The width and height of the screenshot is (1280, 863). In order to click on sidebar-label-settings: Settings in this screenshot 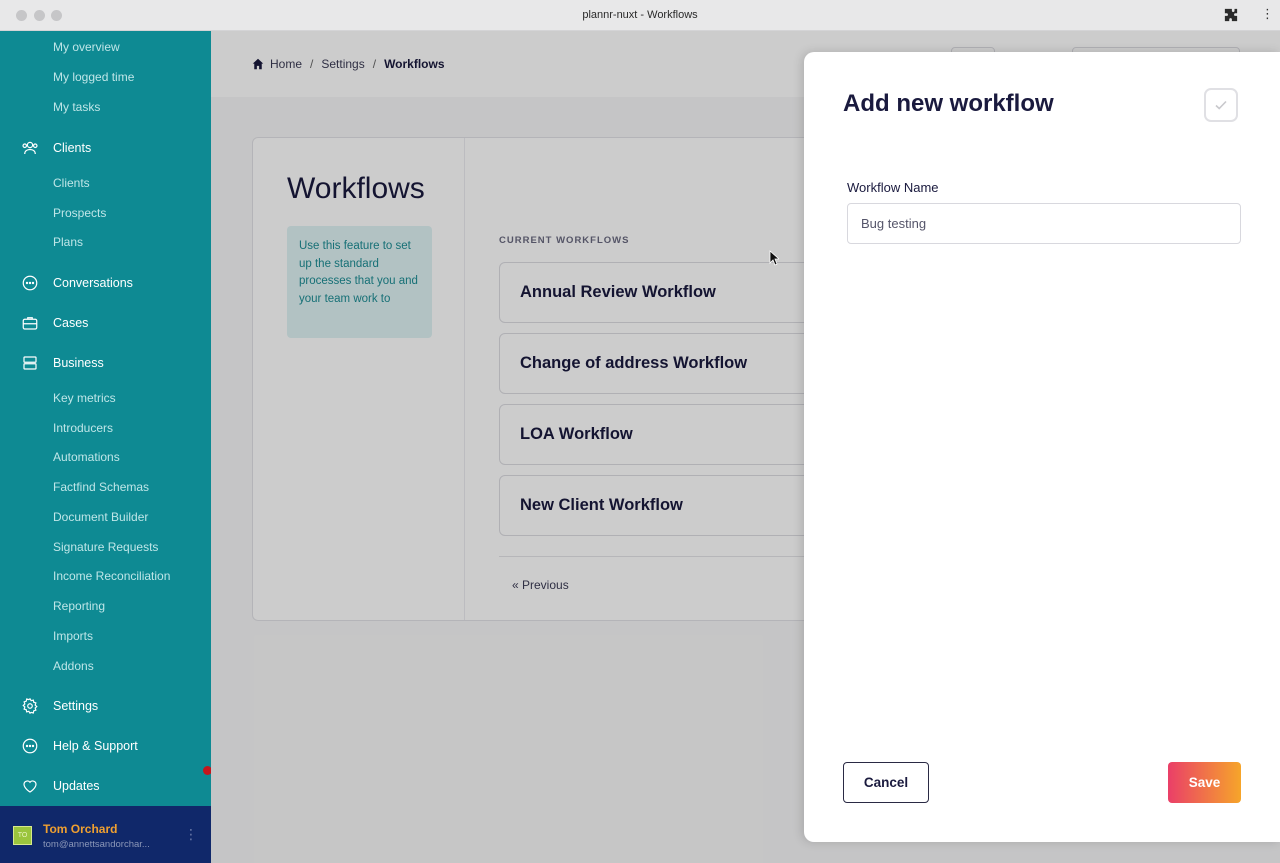, I will do `click(76, 706)`.